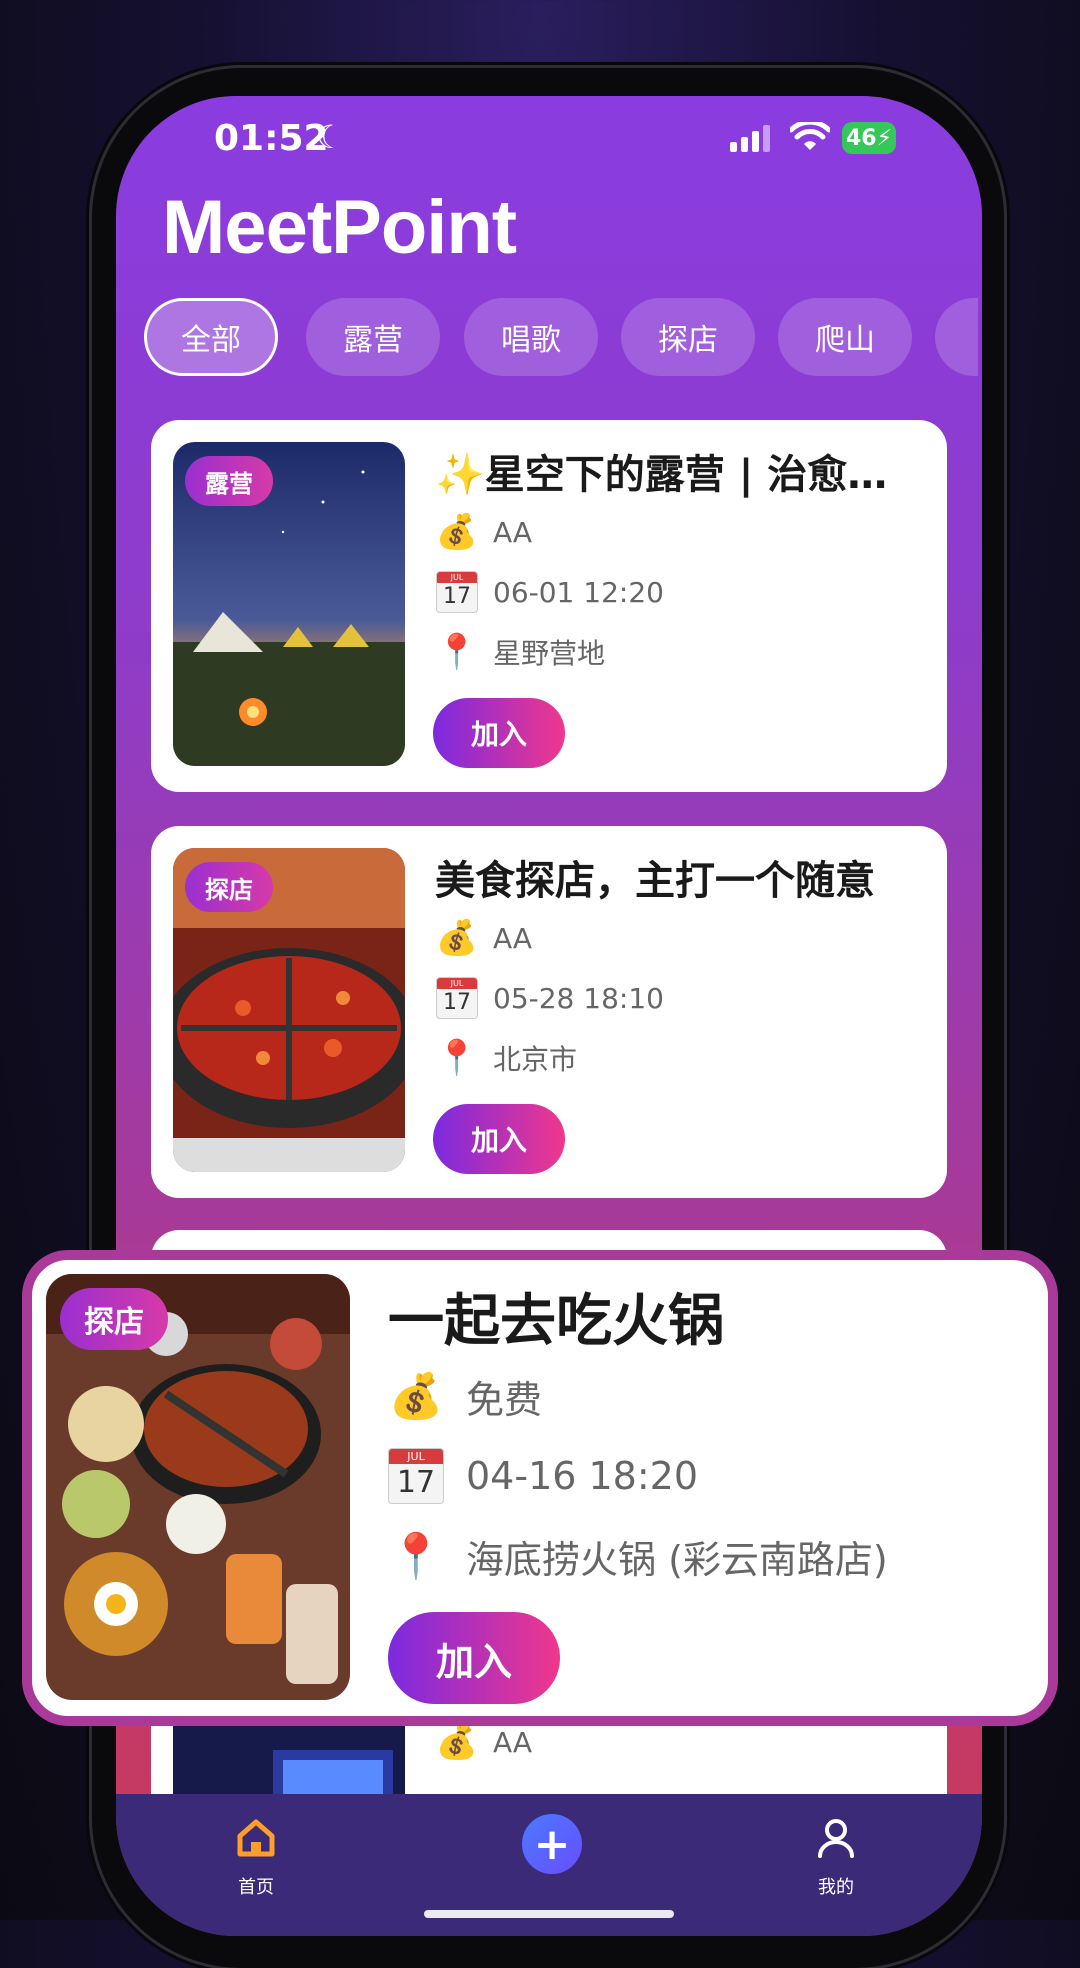 The image size is (1080, 1968). What do you see at coordinates (289, 604) in the screenshot?
I see `activity-image: 露营` at bounding box center [289, 604].